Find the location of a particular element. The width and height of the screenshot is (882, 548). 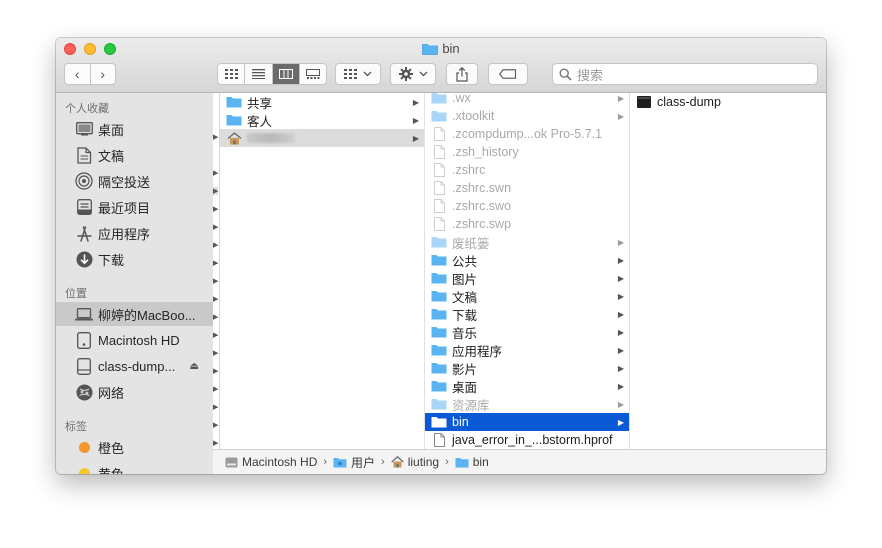

item-label: .zcompdump...ok Pro-5.7.1 is located at coordinates (527, 134).